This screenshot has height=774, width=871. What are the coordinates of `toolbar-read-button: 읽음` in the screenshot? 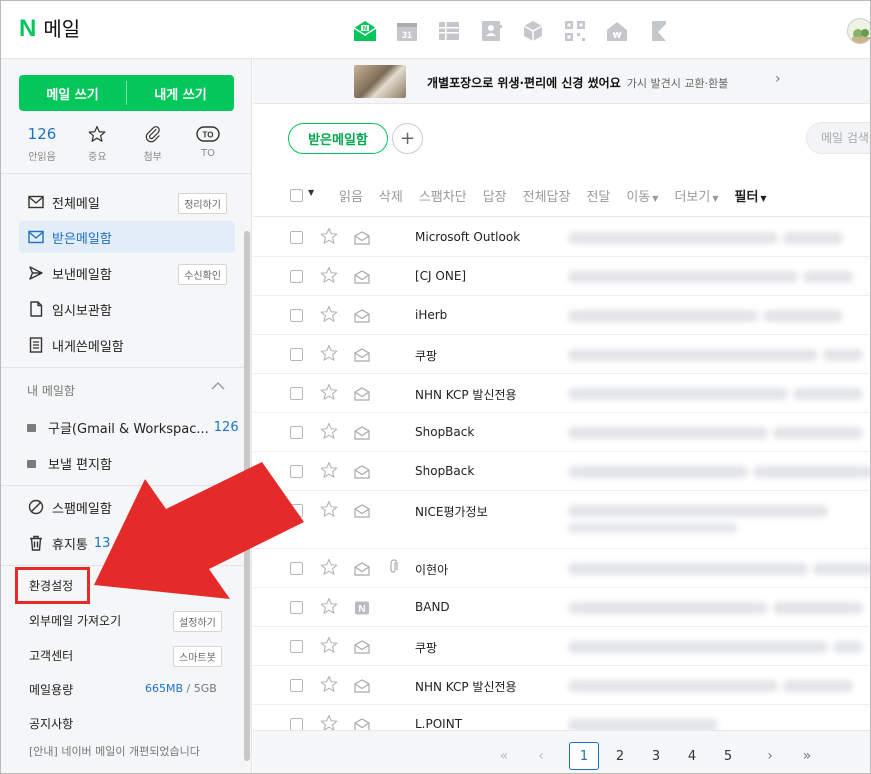 It's located at (351, 195).